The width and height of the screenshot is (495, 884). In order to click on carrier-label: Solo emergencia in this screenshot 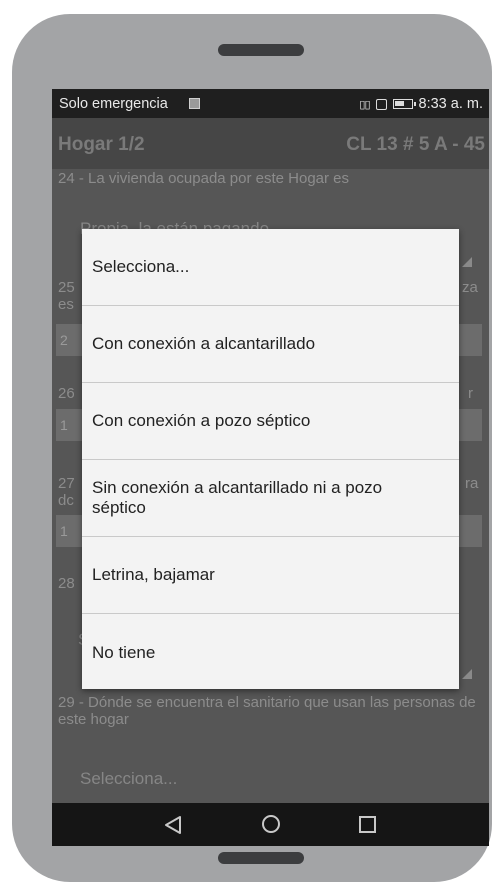, I will do `click(113, 104)`.